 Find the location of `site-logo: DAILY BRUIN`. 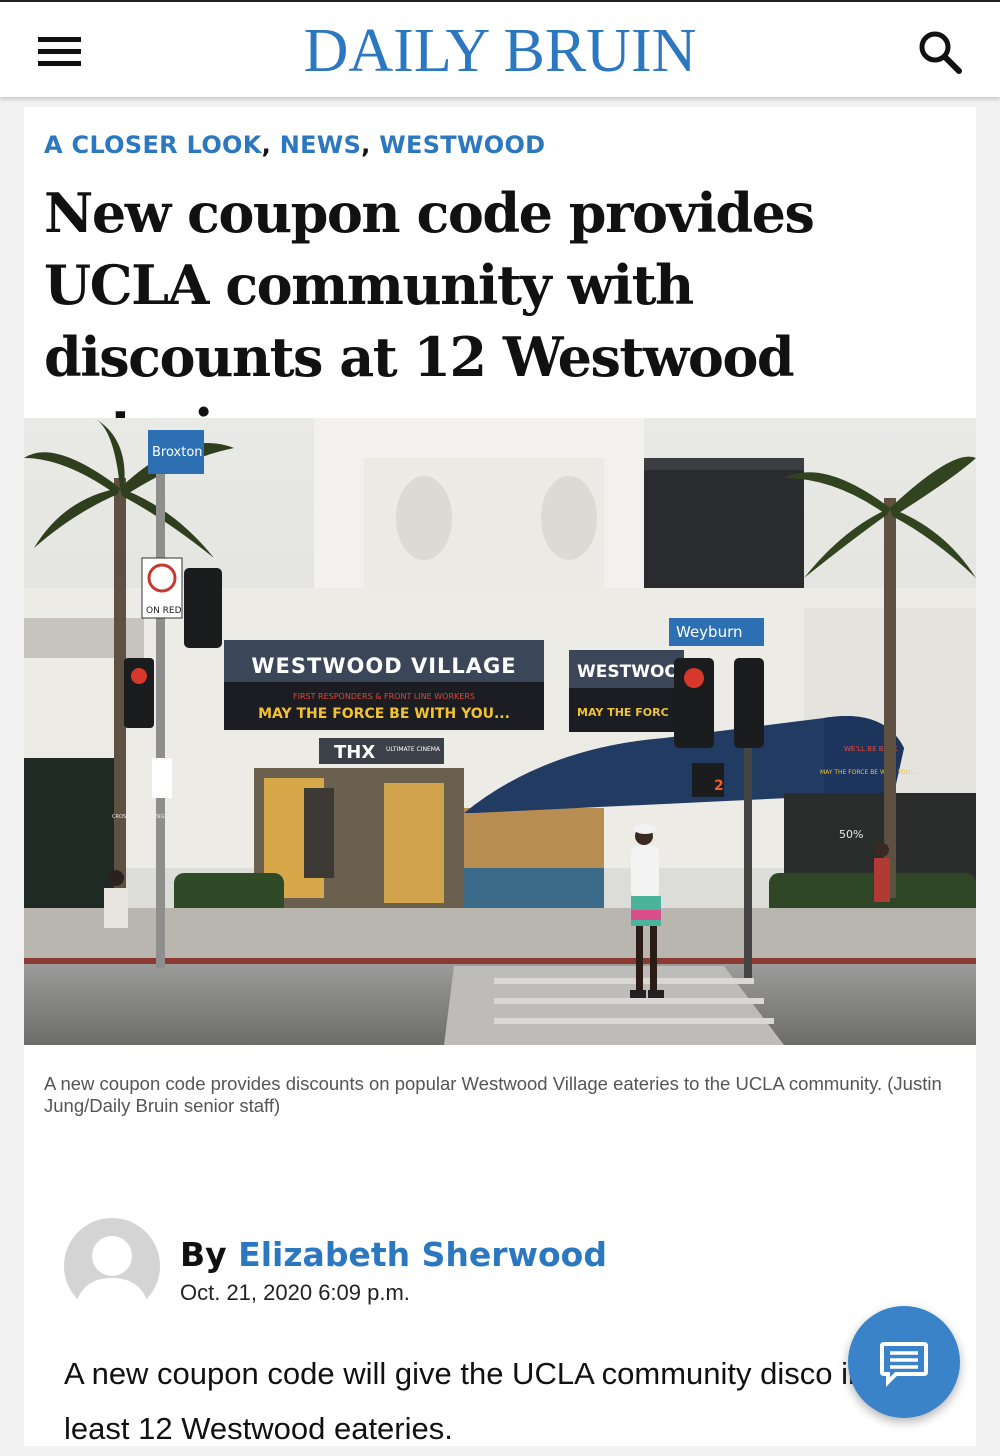

site-logo: DAILY BRUIN is located at coordinates (500, 51).